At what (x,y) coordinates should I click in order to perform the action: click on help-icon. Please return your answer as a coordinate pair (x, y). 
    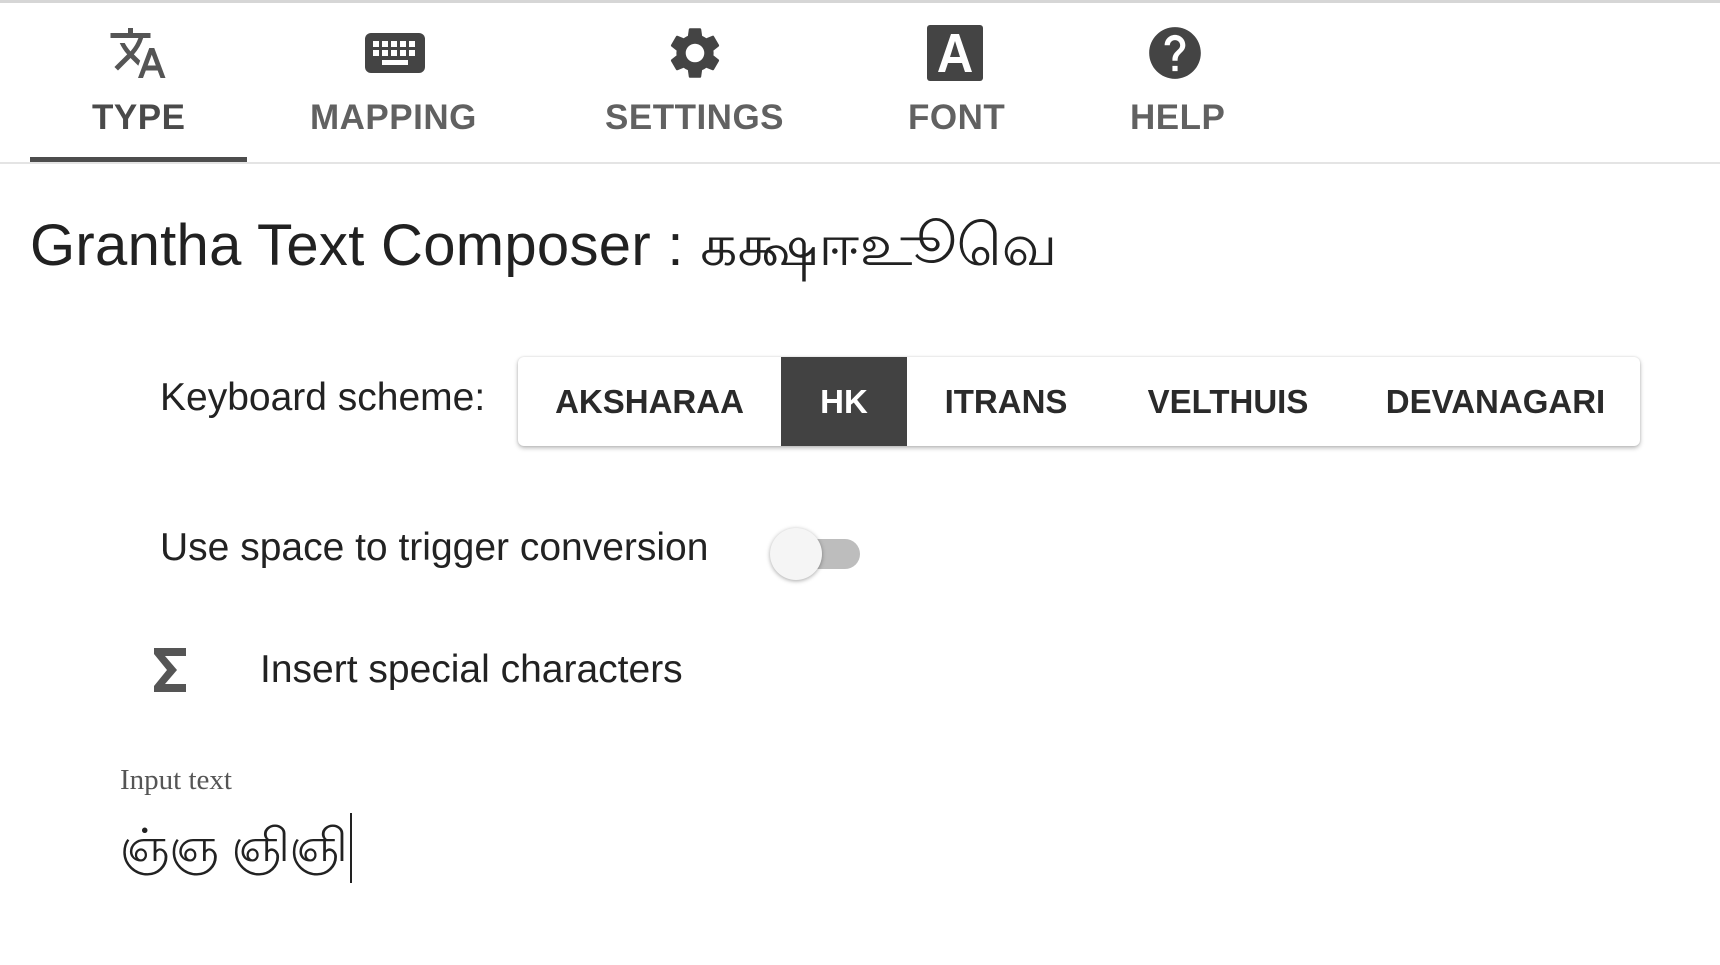
    Looking at the image, I should click on (1175, 53).